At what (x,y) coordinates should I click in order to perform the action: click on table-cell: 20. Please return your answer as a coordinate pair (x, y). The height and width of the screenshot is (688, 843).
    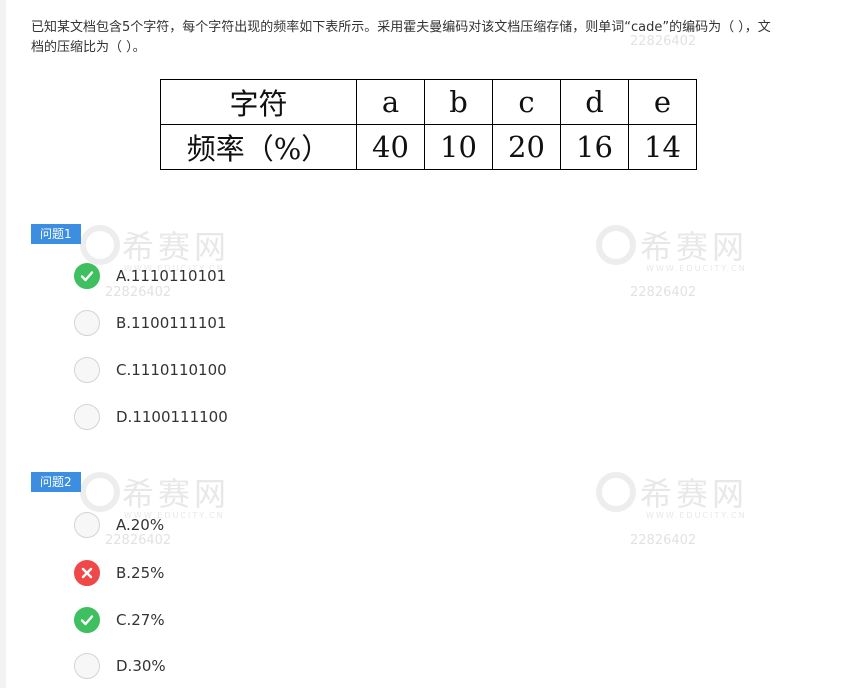
    Looking at the image, I should click on (526, 147).